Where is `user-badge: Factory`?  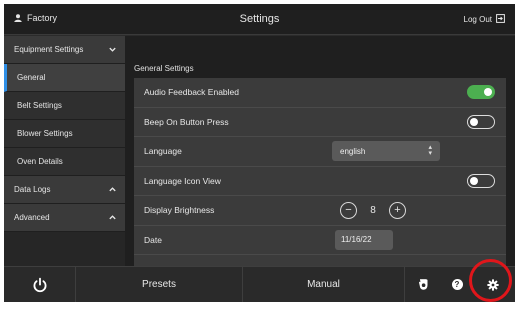
user-badge: Factory is located at coordinates (35, 18).